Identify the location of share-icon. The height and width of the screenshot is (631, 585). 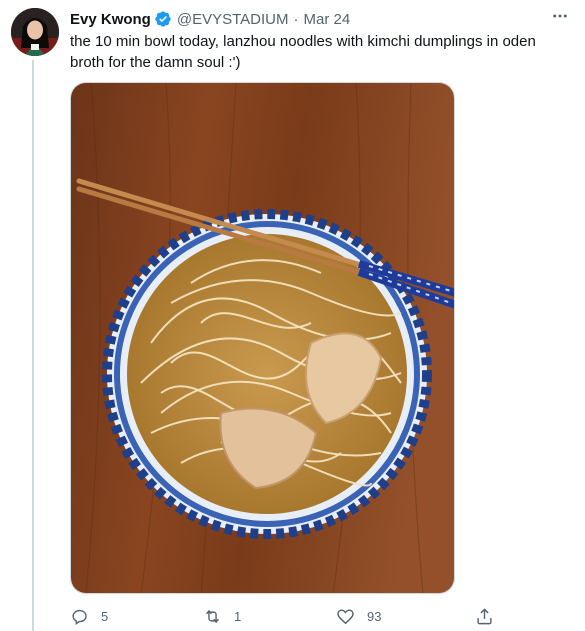
(484, 615).